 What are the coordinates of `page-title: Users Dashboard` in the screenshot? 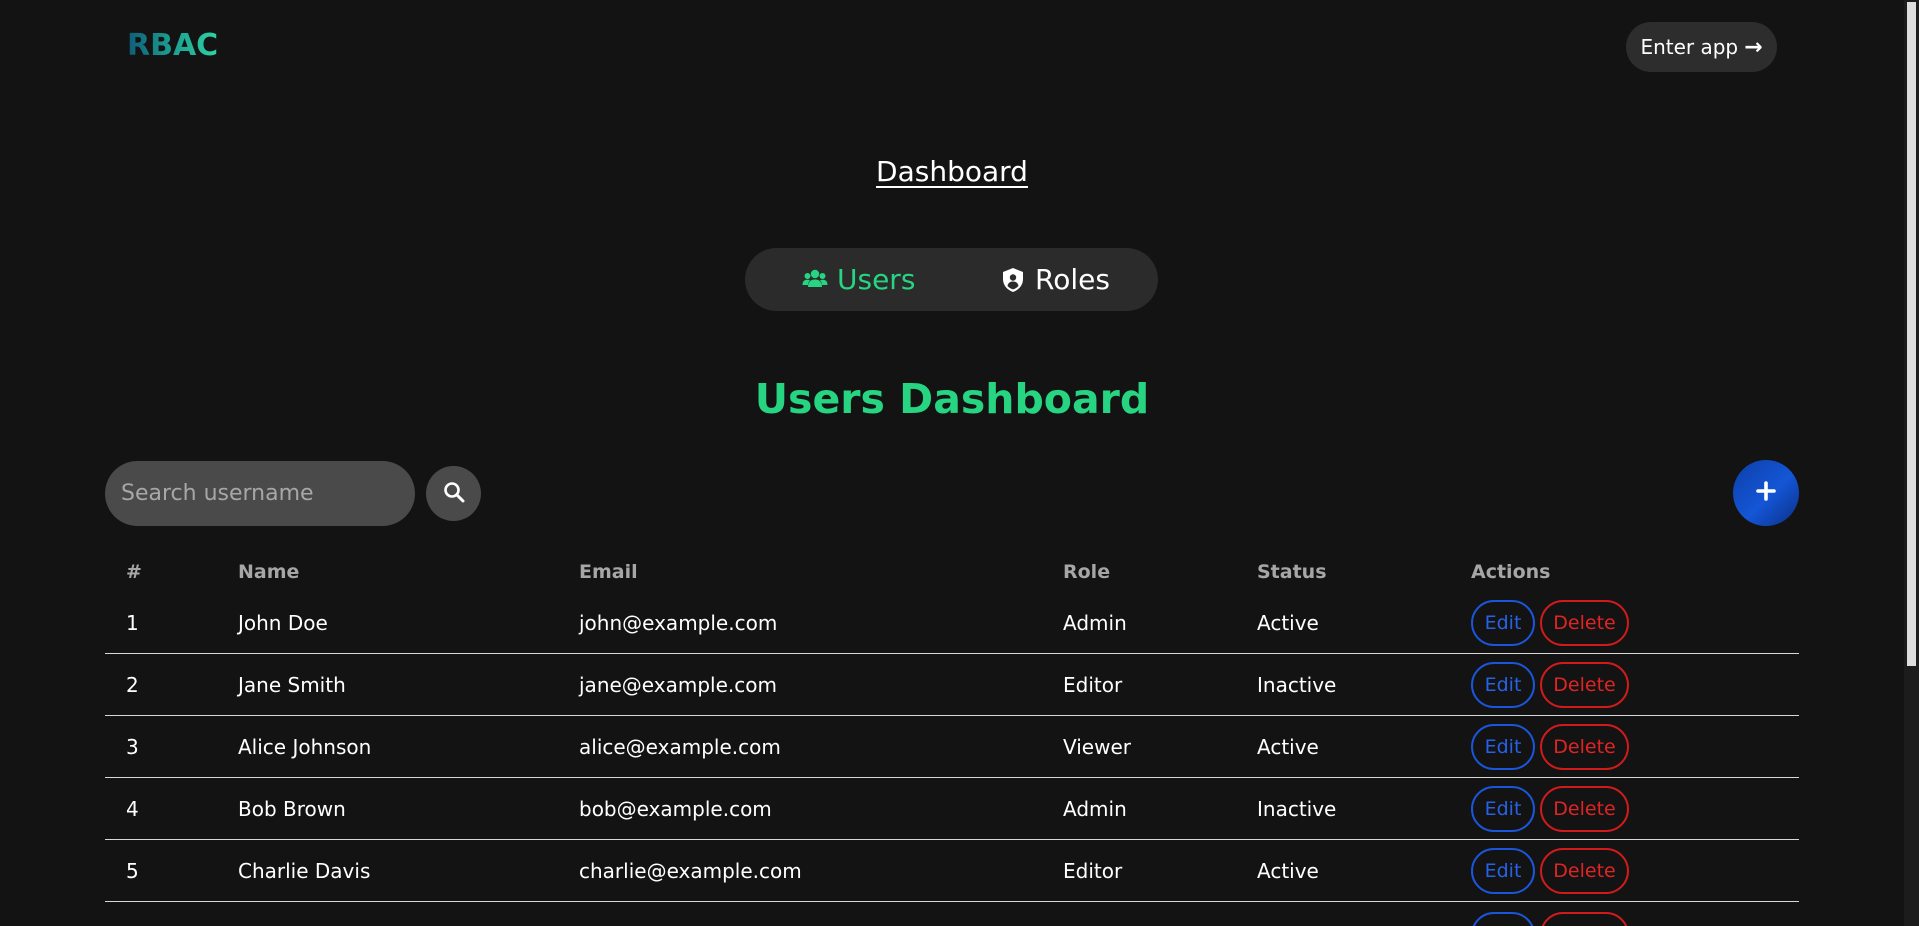 It's located at (952, 399).